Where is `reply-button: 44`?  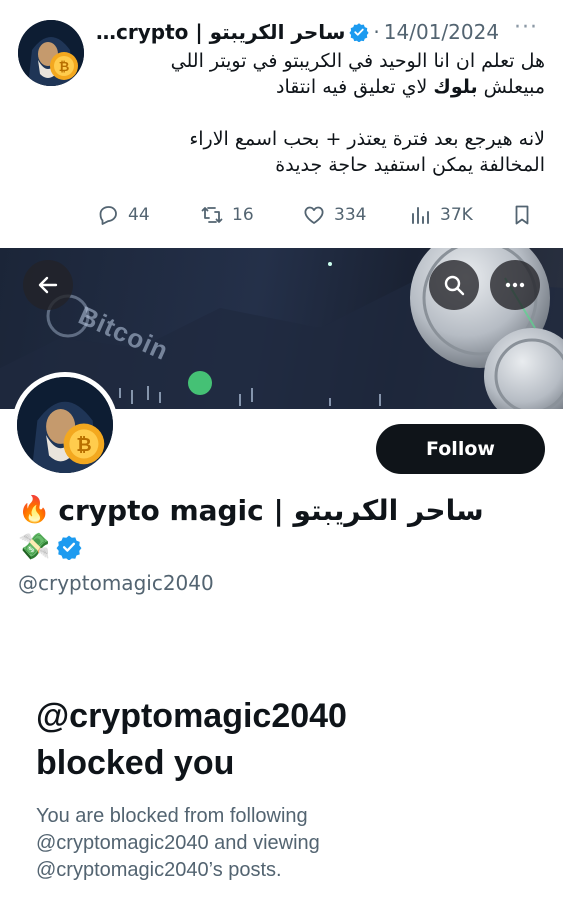
reply-button: 44 is located at coordinates (123, 215).